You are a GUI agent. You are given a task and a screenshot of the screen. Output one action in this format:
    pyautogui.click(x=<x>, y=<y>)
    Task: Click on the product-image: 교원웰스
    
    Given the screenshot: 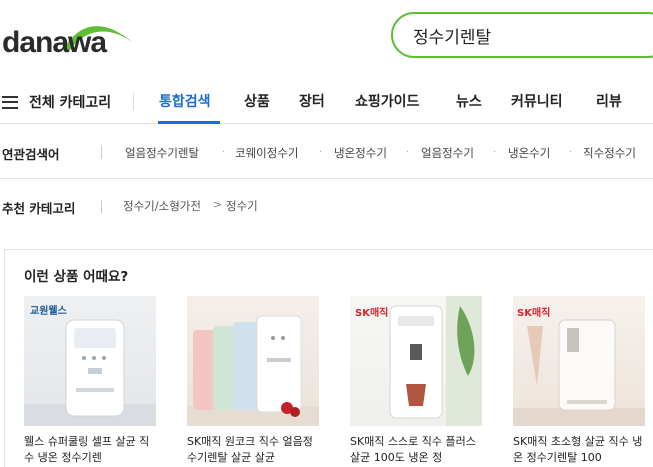 What is the action you would take?
    pyautogui.click(x=90, y=361)
    